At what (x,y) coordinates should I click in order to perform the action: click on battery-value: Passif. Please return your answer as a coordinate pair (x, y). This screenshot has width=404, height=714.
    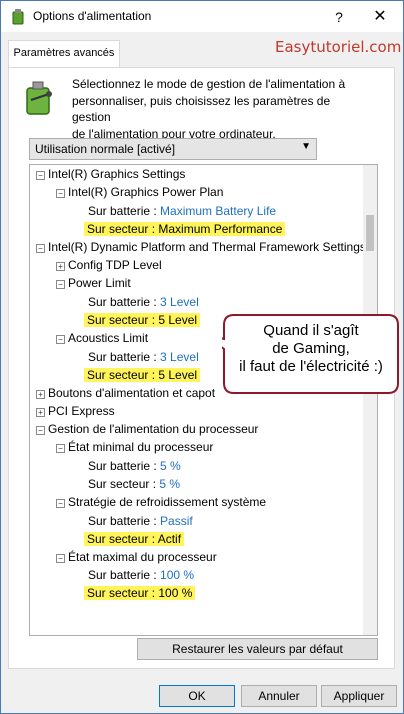
    Looking at the image, I should click on (176, 521).